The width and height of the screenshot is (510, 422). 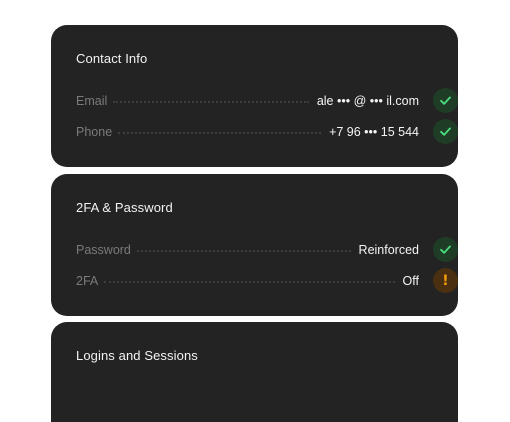 What do you see at coordinates (267, 280) in the screenshot?
I see `two-factor-row: 2FA Off !` at bounding box center [267, 280].